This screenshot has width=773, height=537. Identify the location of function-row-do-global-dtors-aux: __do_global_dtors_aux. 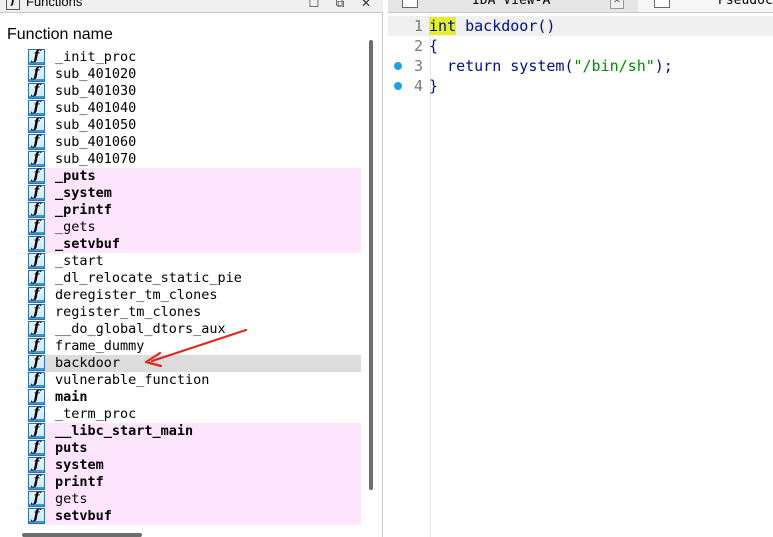
(194, 329).